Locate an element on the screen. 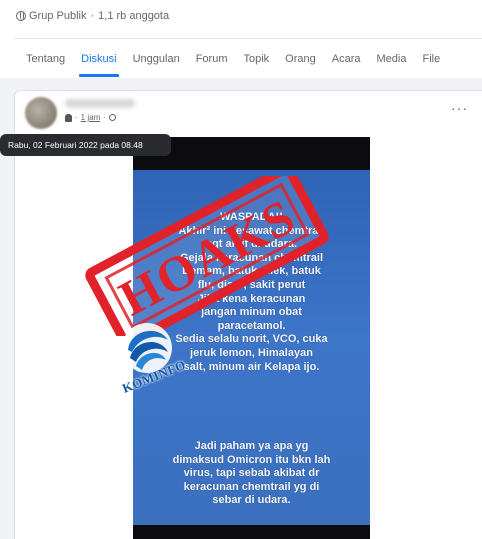 Image resolution: width=482 pixels, height=539 pixels. message-line: virus, tapi sebab akibat dr is located at coordinates (251, 473).